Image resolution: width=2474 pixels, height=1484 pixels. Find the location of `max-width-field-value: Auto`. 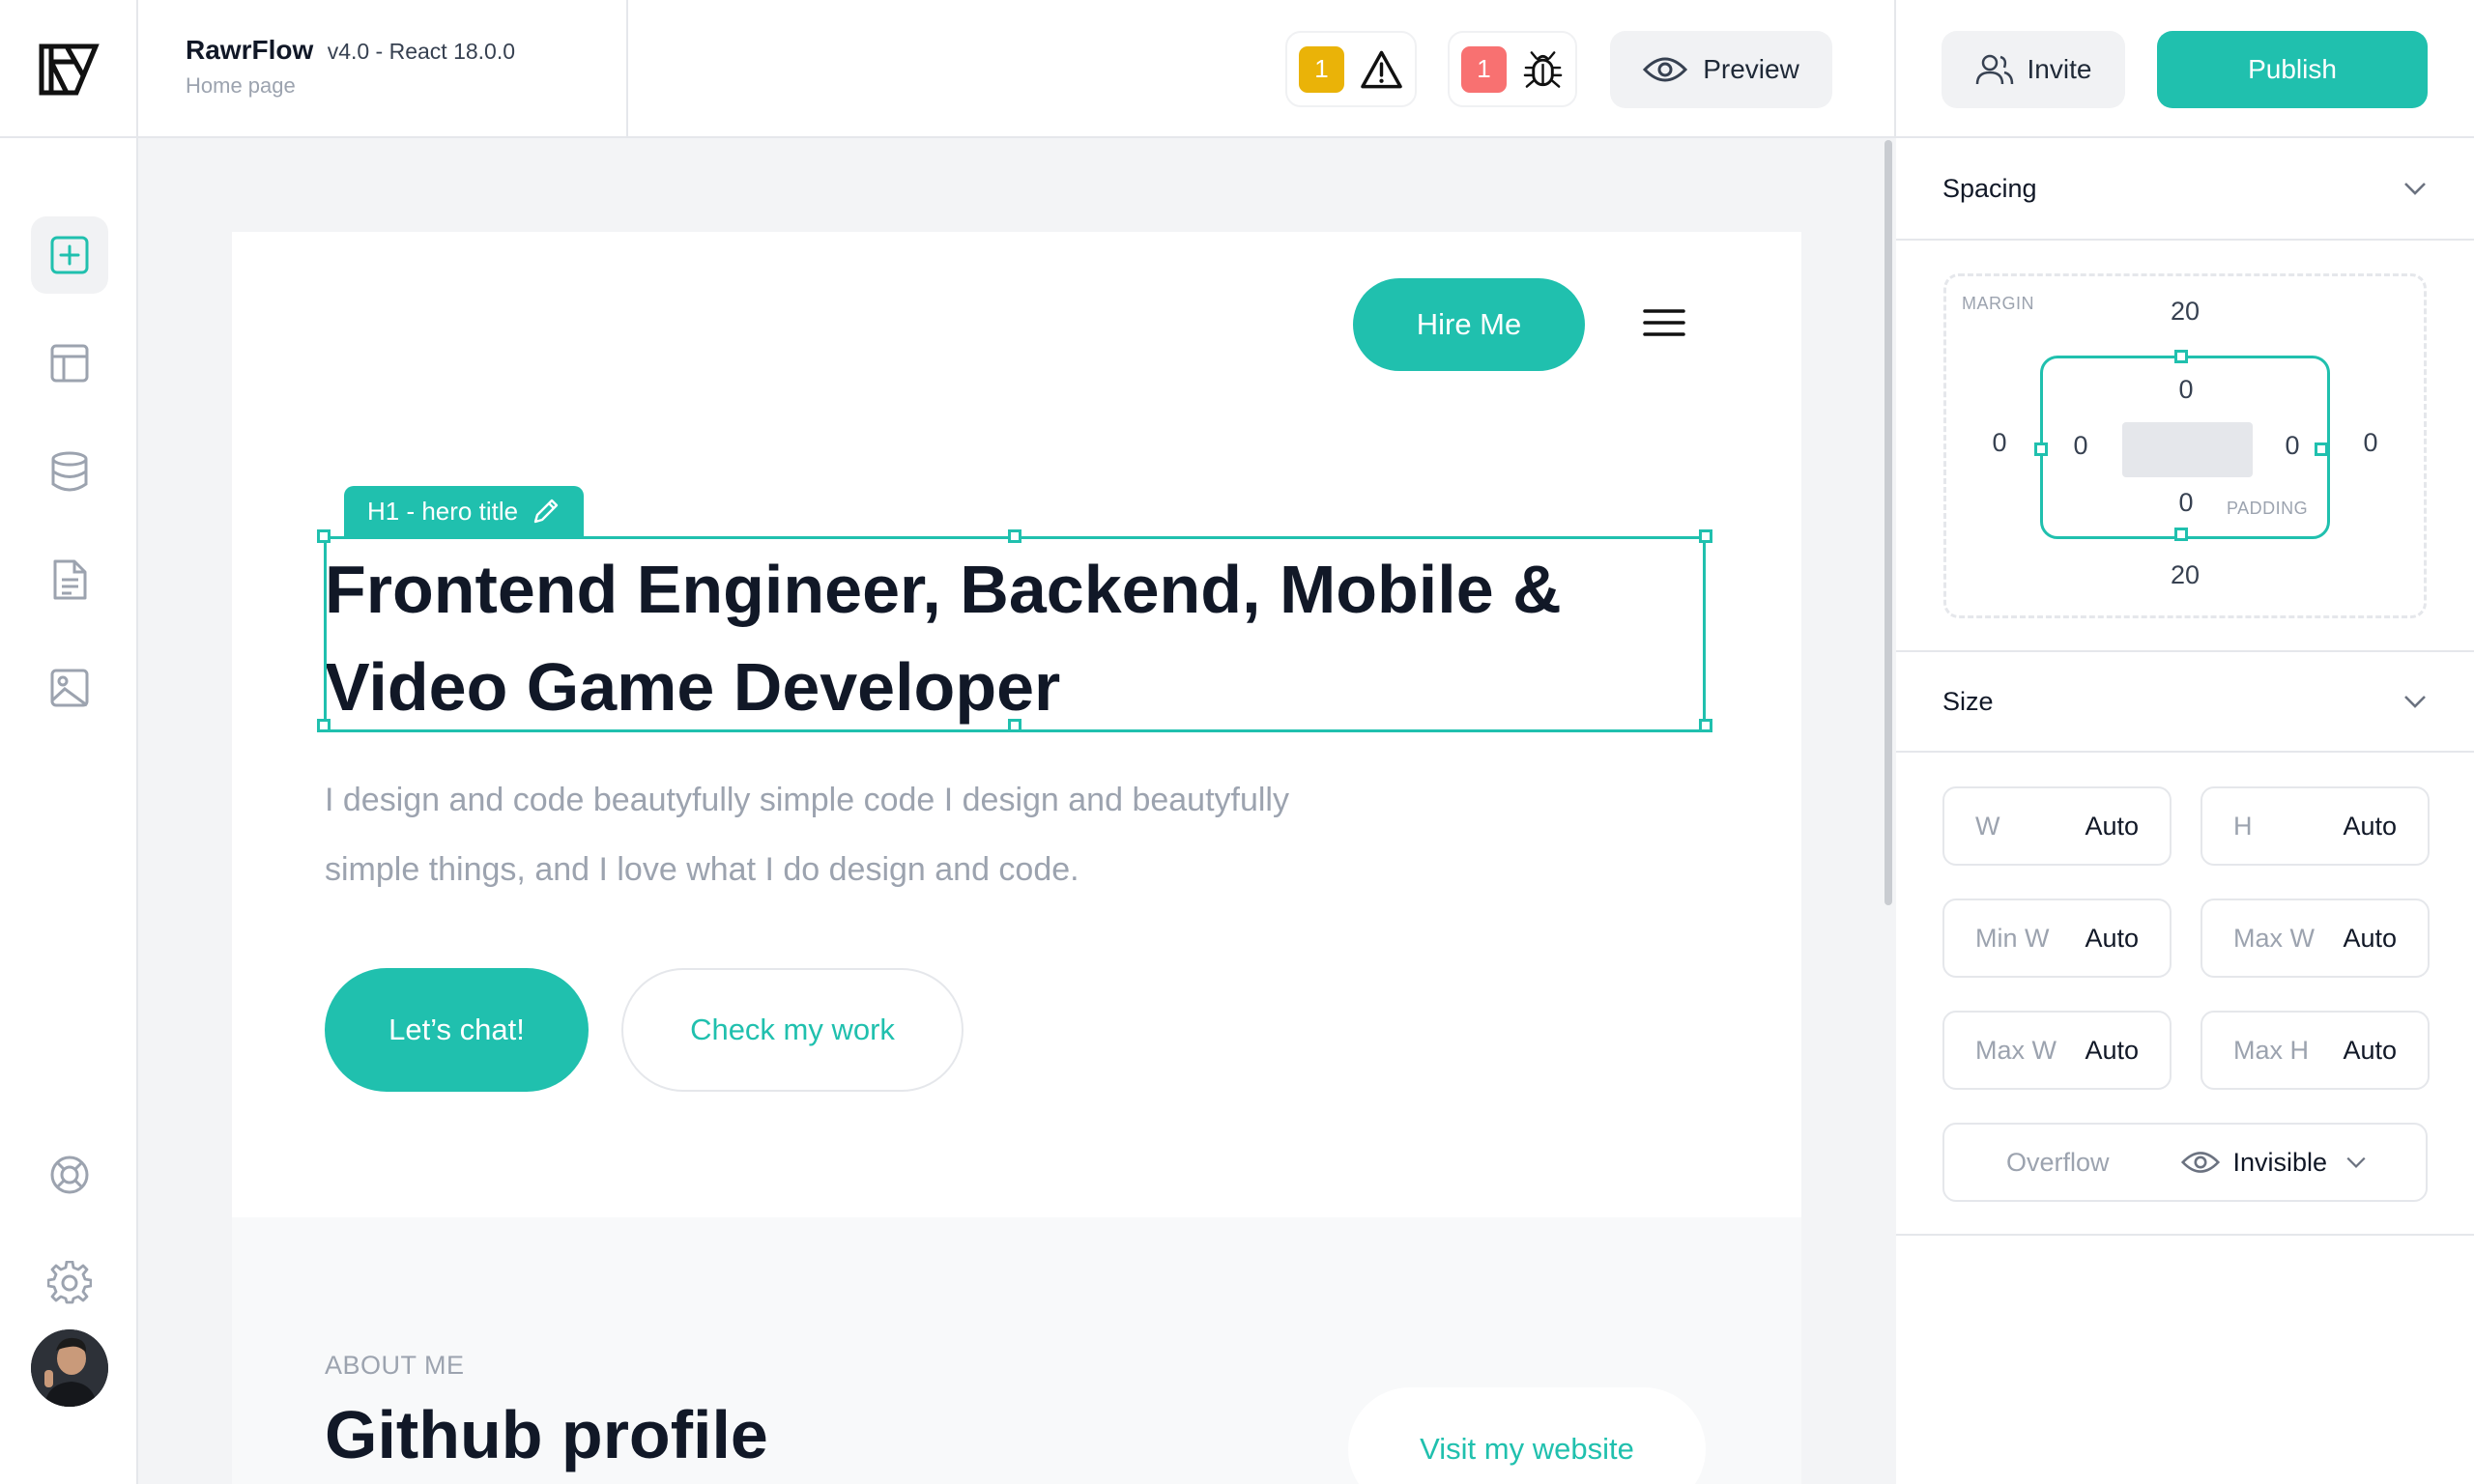

max-width-field-value: Auto is located at coordinates (2370, 938).